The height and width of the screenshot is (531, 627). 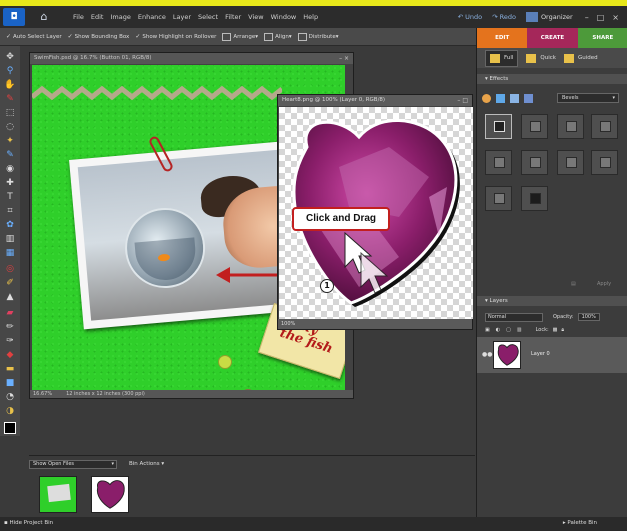 What do you see at coordinates (508, 330) in the screenshot?
I see `mask-icon: ▢` at bounding box center [508, 330].